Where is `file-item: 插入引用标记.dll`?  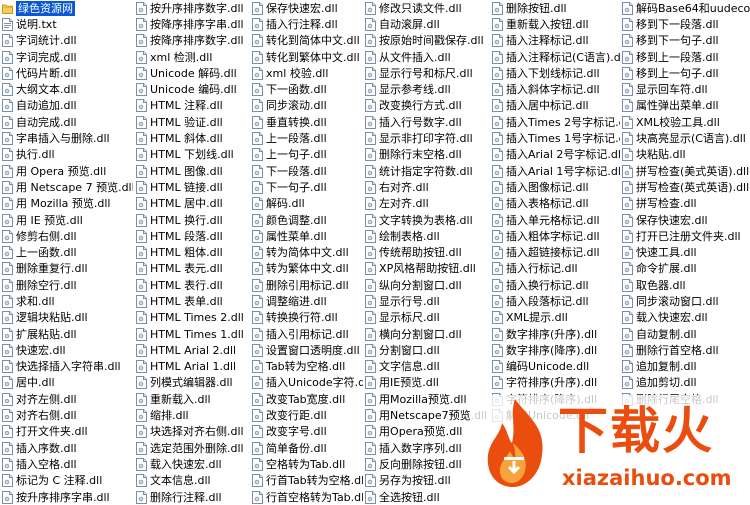 file-item: 插入引用标记.dll is located at coordinates (307, 334).